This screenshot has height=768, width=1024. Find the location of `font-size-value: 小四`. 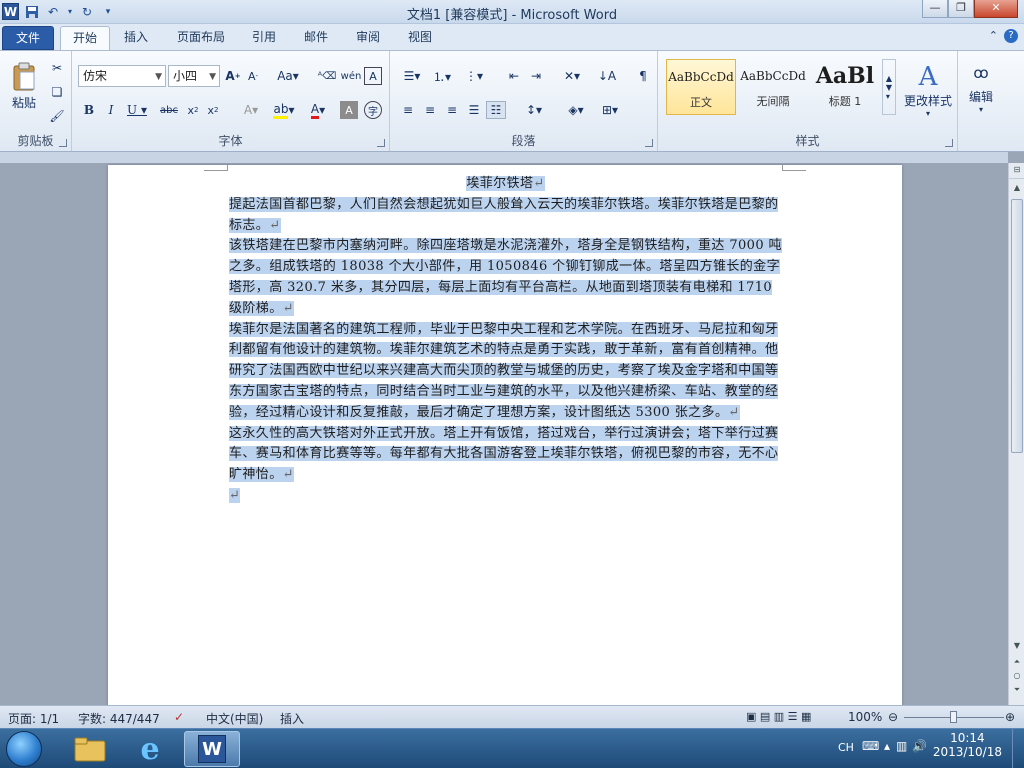

font-size-value: 小四 is located at coordinates (185, 76).